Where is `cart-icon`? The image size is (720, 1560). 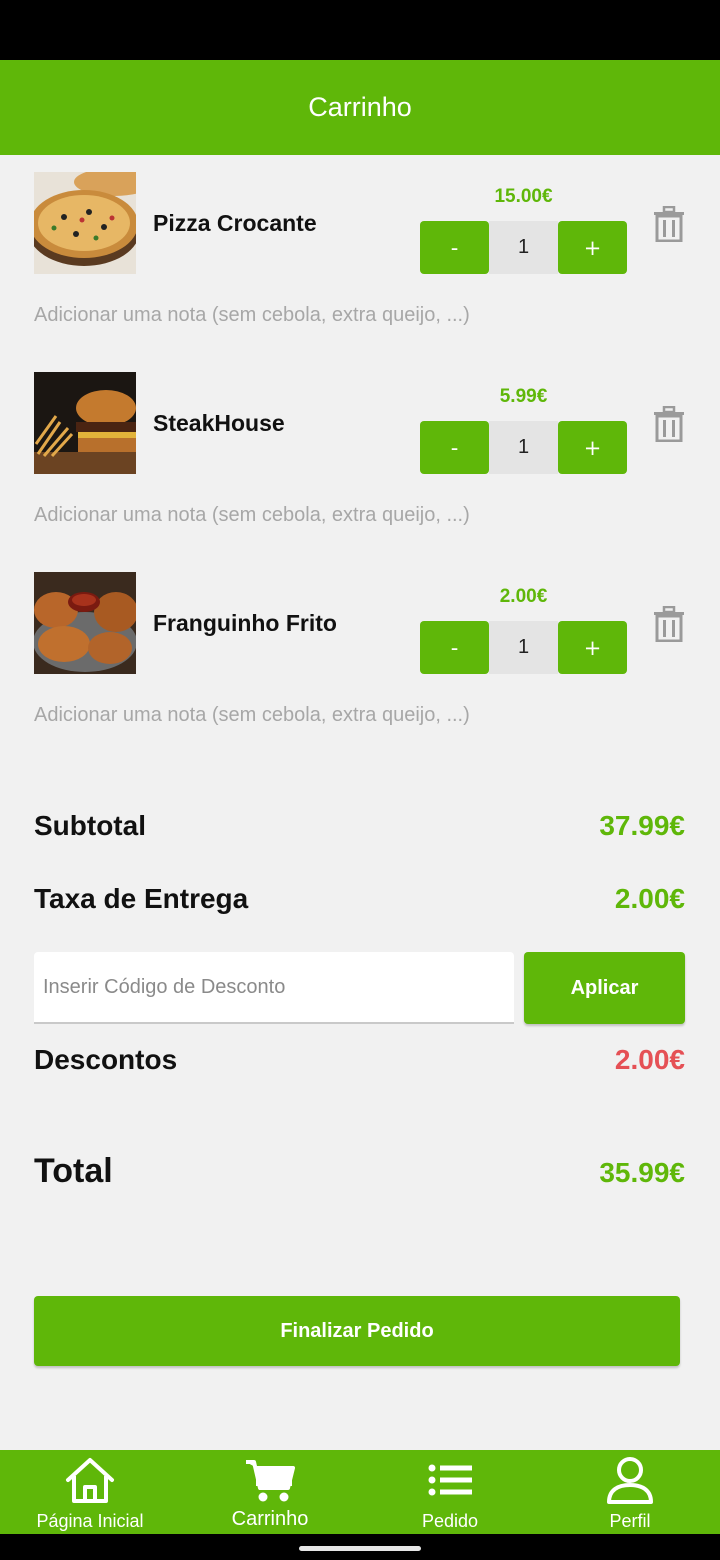 cart-icon is located at coordinates (270, 1481).